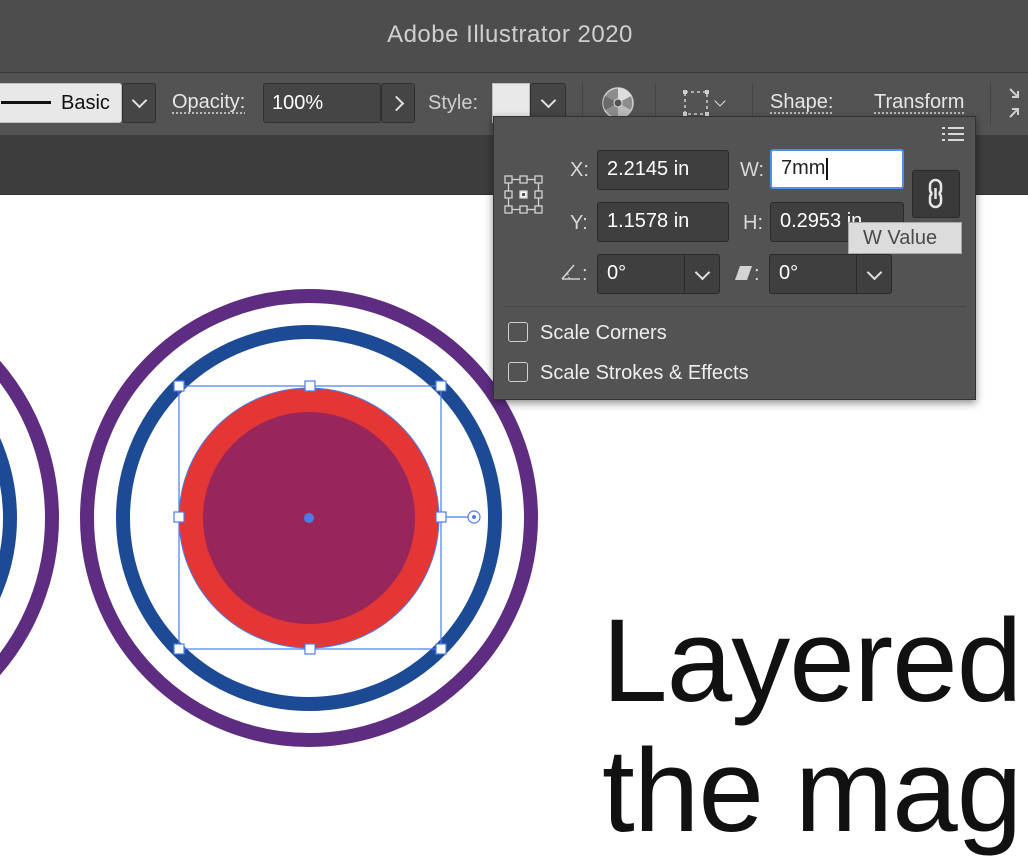  What do you see at coordinates (208, 102) in the screenshot?
I see `opacity-label: Opacity:` at bounding box center [208, 102].